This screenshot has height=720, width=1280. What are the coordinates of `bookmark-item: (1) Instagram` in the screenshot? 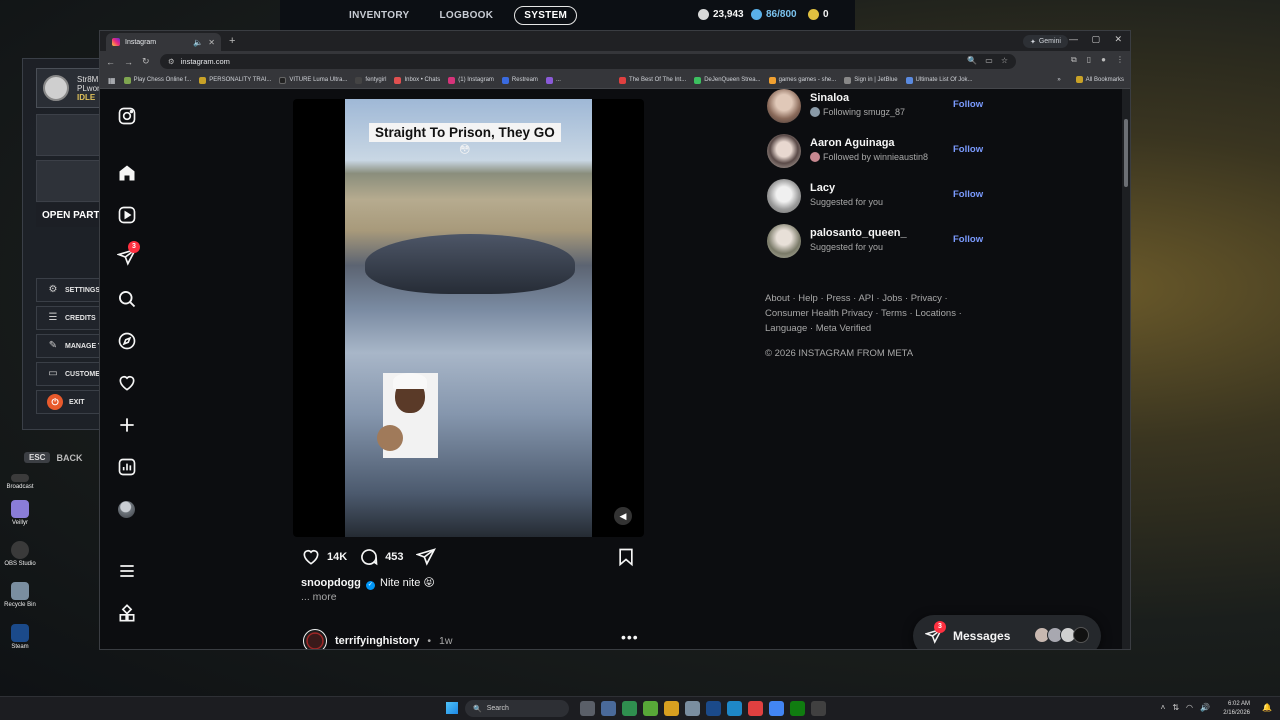 It's located at (471, 80).